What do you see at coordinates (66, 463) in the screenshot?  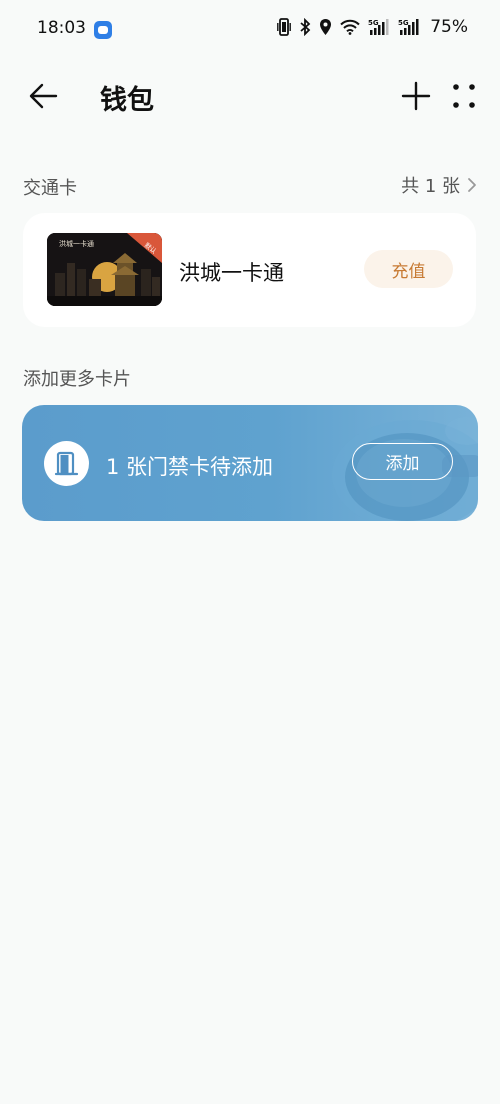 I see `door-icon` at bounding box center [66, 463].